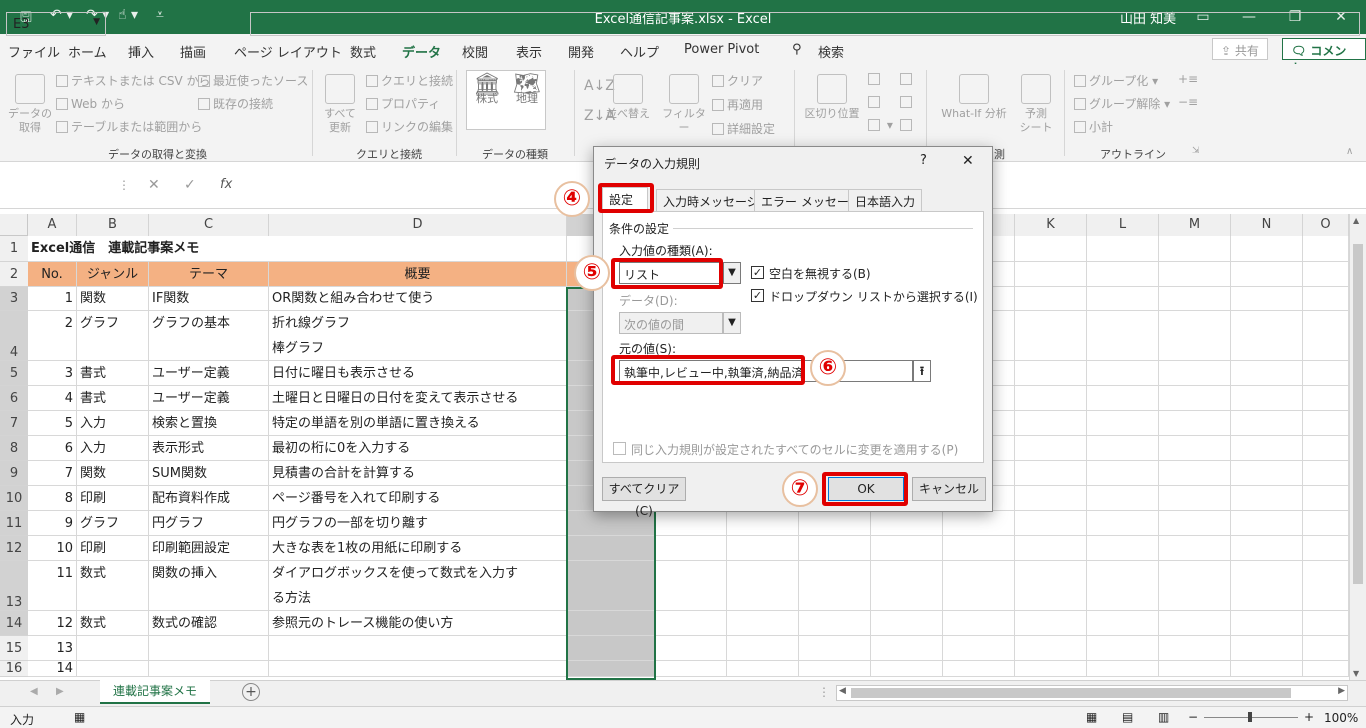 Image resolution: width=1366 pixels, height=728 pixels. Describe the element at coordinates (1240, 49) in the screenshot. I see `share-button: ⇪ 共有` at that location.